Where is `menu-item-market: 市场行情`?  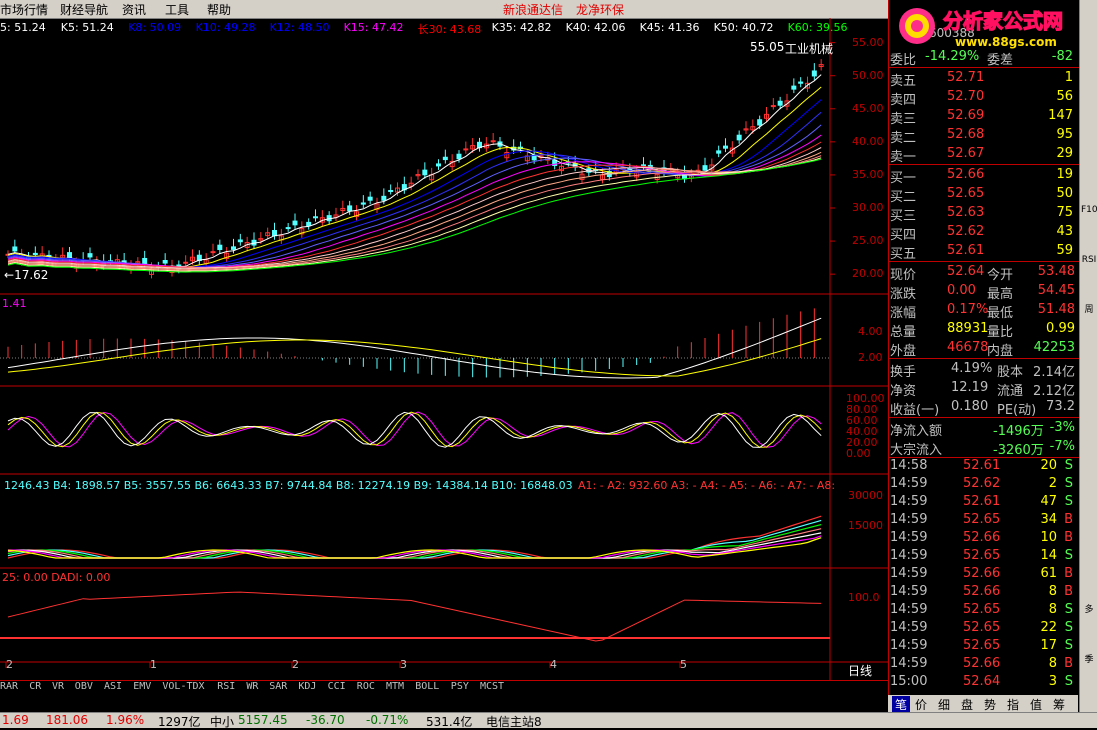
menu-item-market: 市场行情 is located at coordinates (24, 9).